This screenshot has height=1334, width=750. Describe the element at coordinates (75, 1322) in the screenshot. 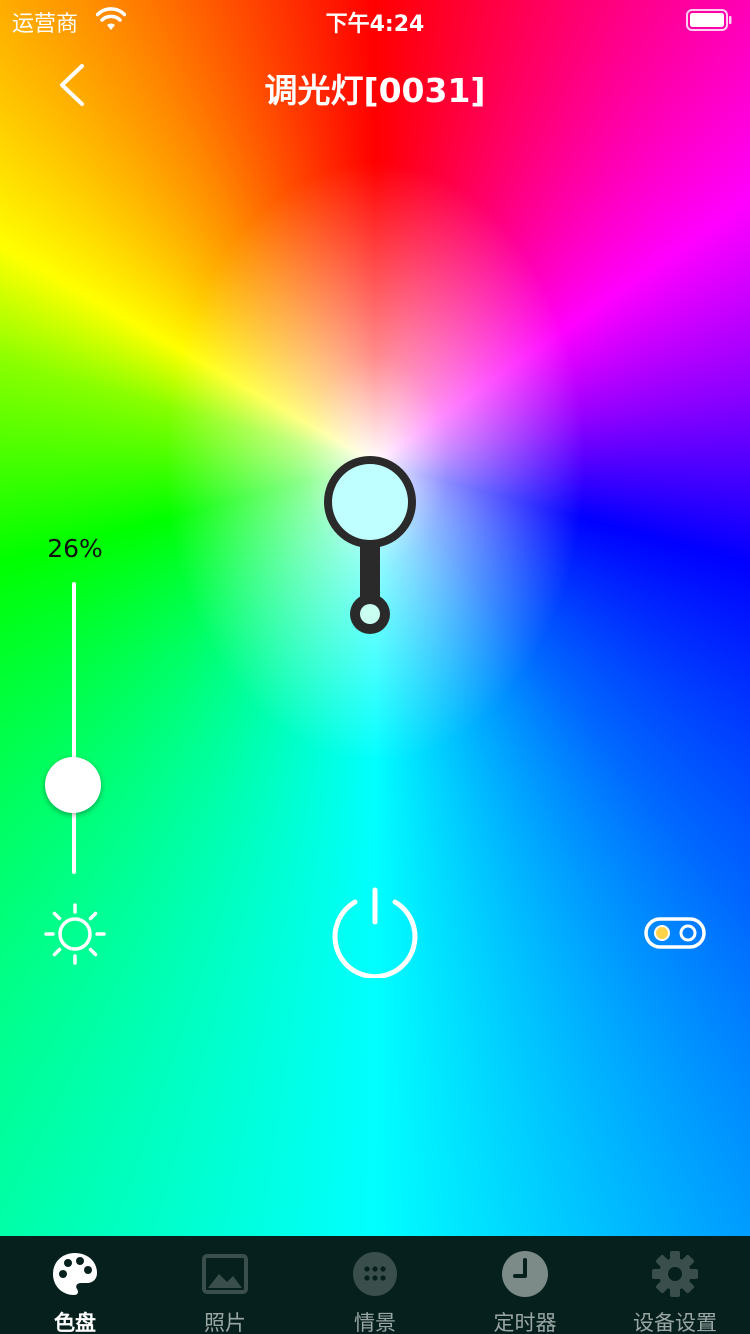

I see `tab-palette-label: 色盘` at that location.